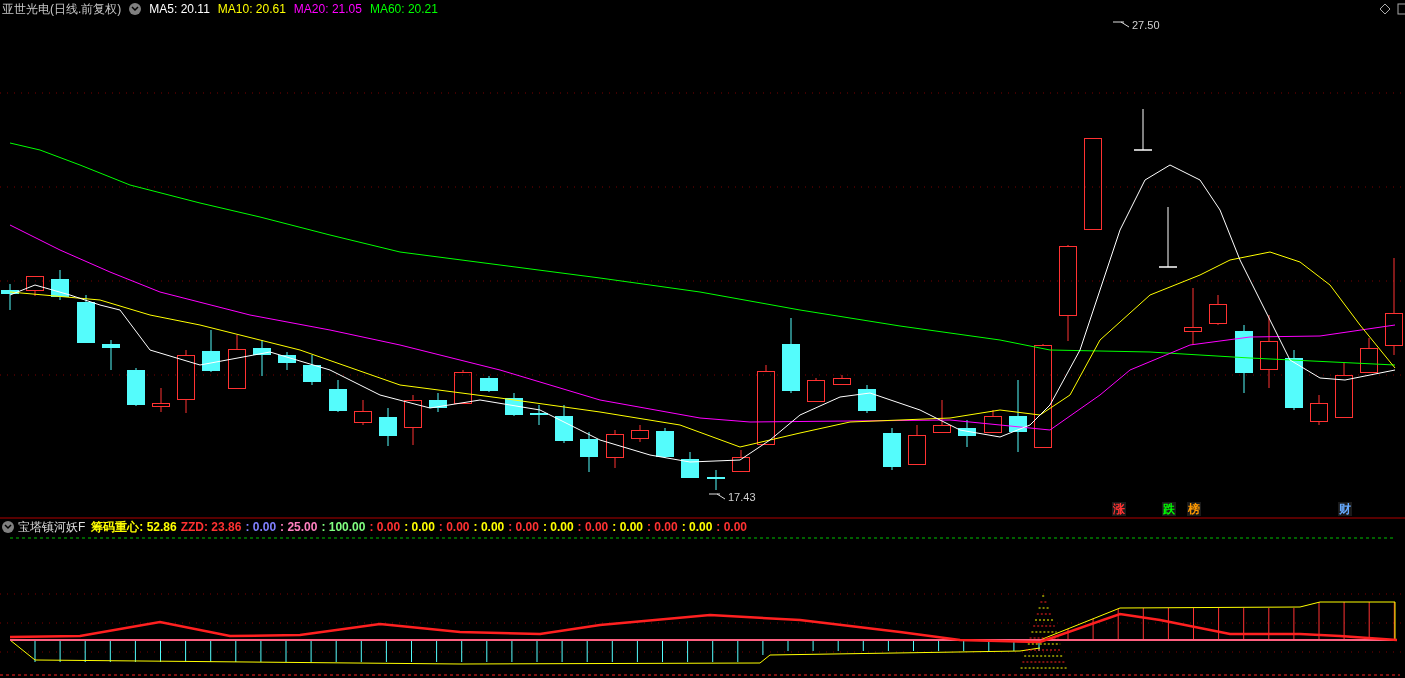 Image resolution: width=1405 pixels, height=678 pixels. I want to click on event-marker: 涨, so click(1119, 509).